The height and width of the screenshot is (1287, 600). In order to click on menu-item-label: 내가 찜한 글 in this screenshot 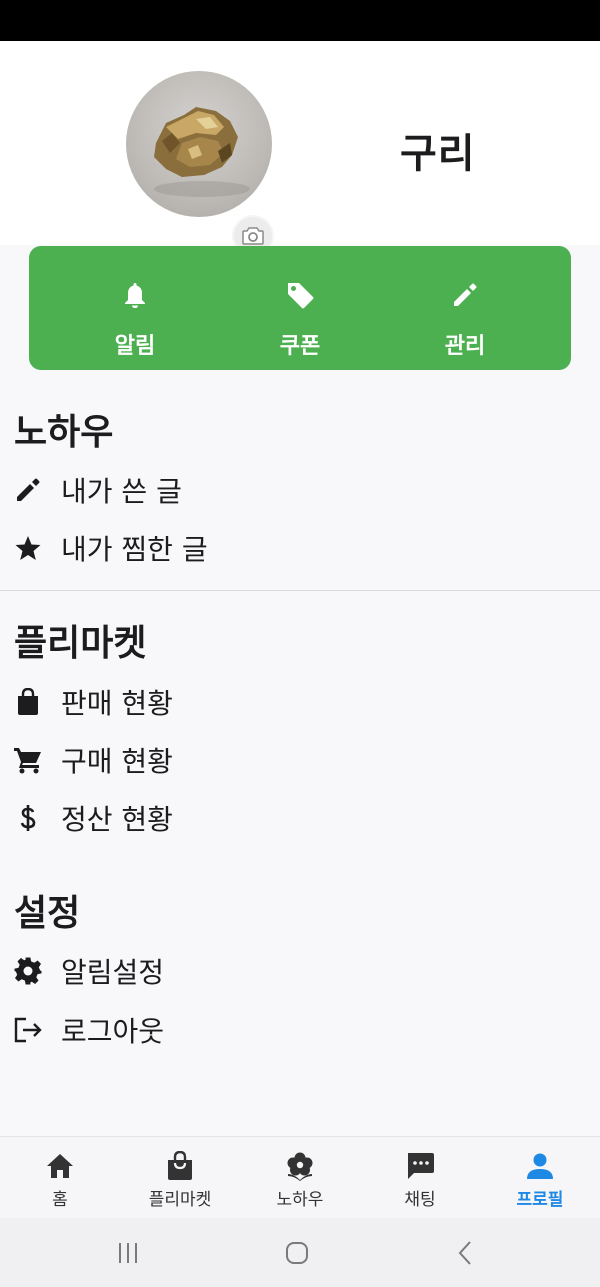, I will do `click(134, 549)`.